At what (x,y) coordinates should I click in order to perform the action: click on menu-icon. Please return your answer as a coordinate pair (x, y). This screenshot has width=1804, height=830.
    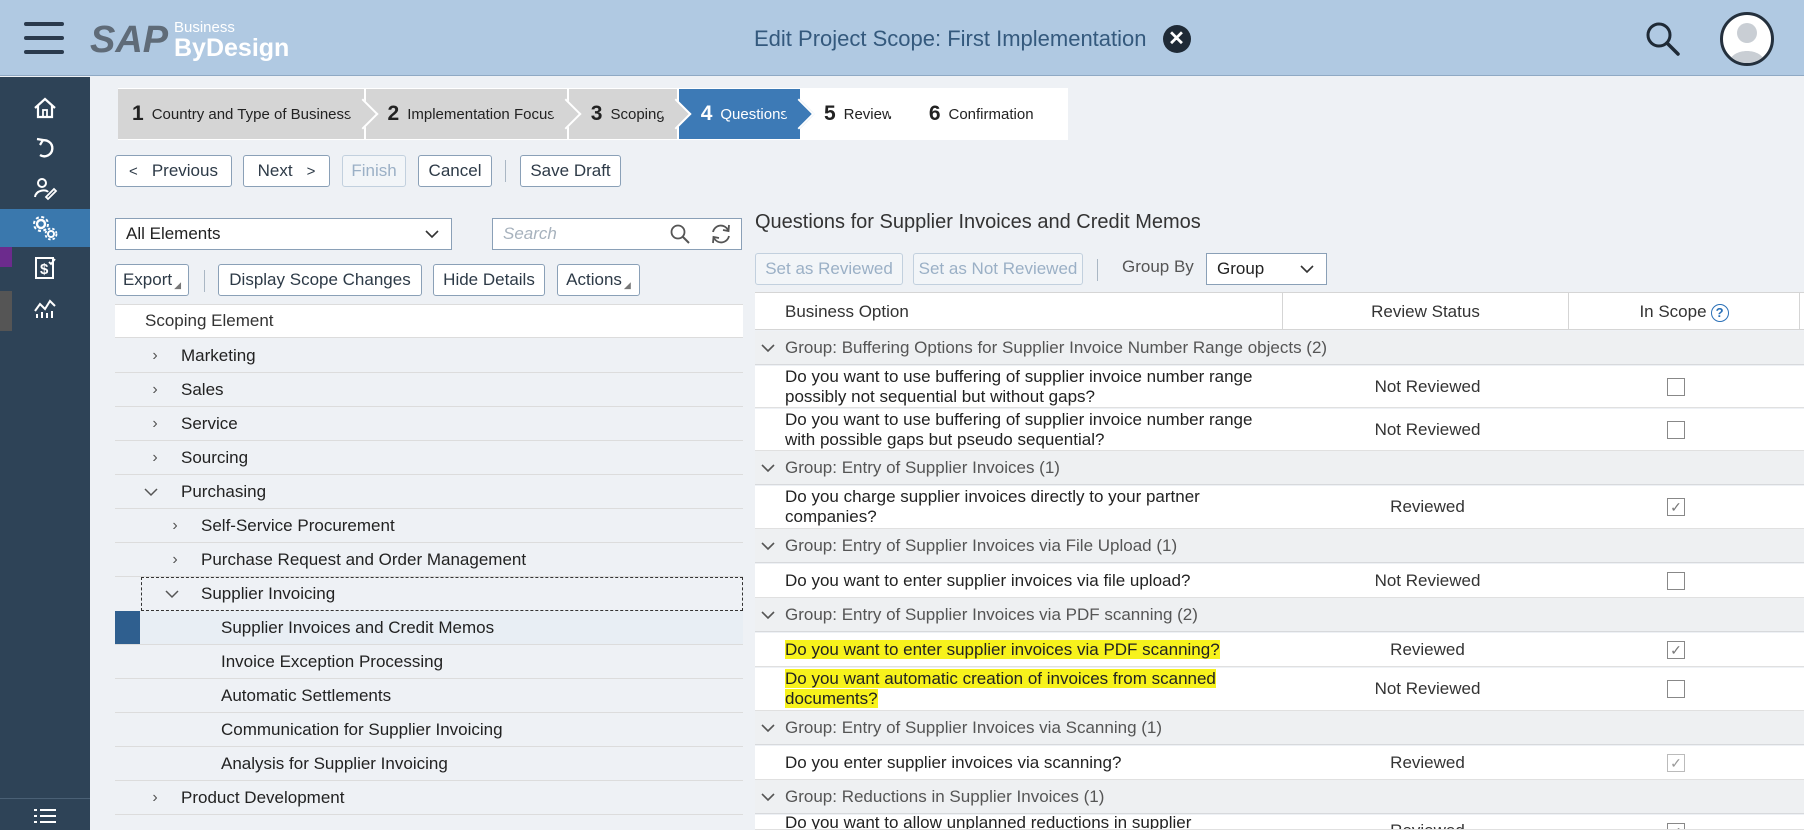
    Looking at the image, I should click on (44, 38).